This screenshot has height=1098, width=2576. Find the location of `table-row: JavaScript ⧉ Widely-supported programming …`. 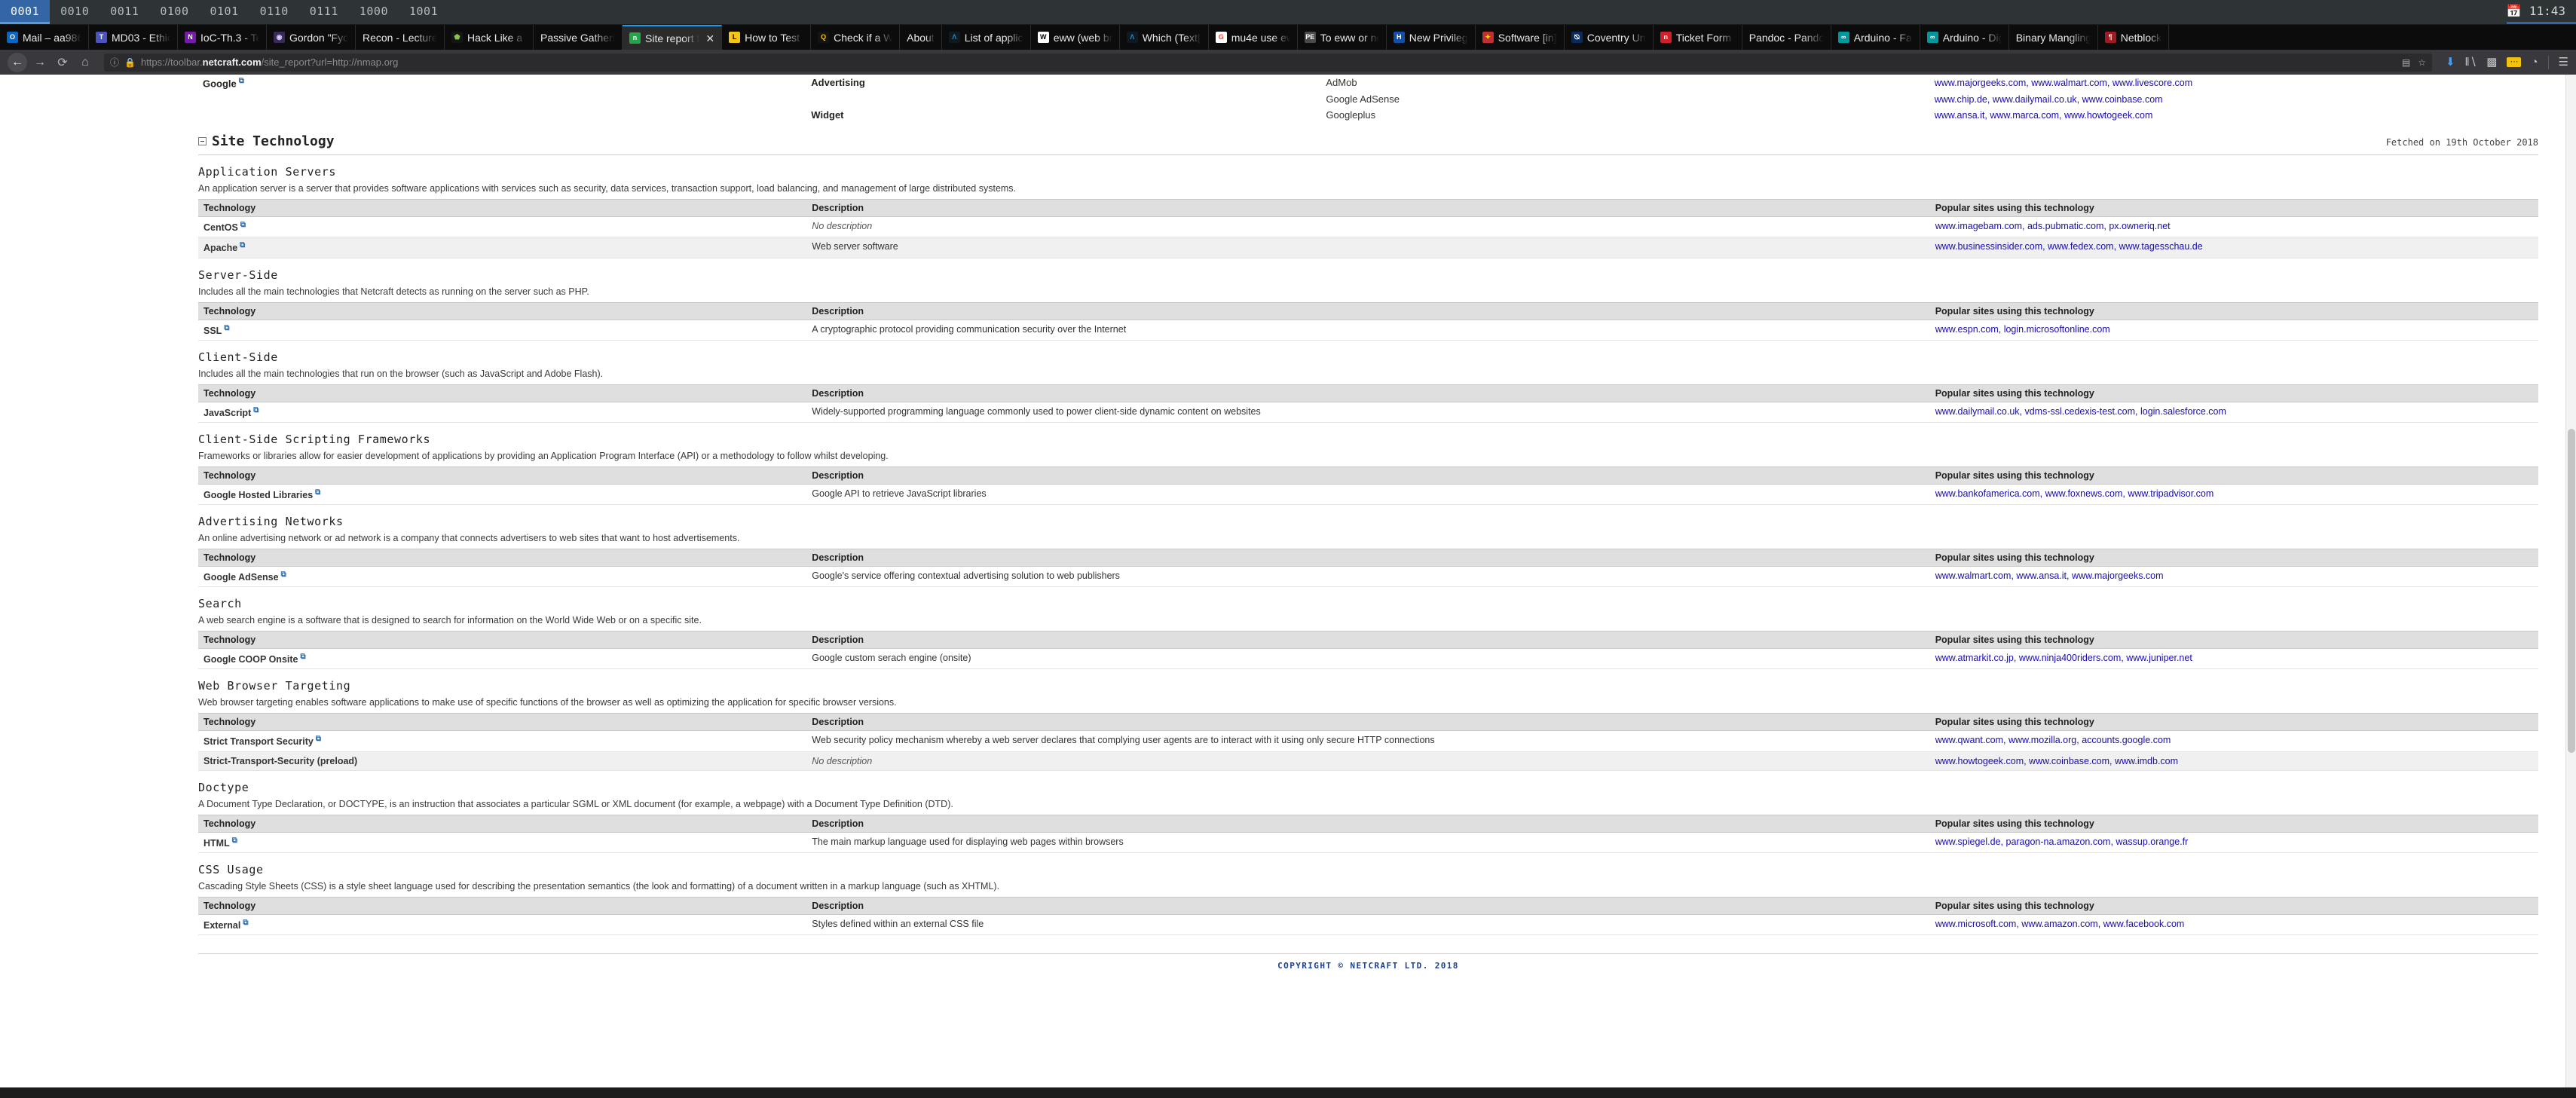

table-row: JavaScript ⧉ Widely-supported programming … is located at coordinates (1368, 412).